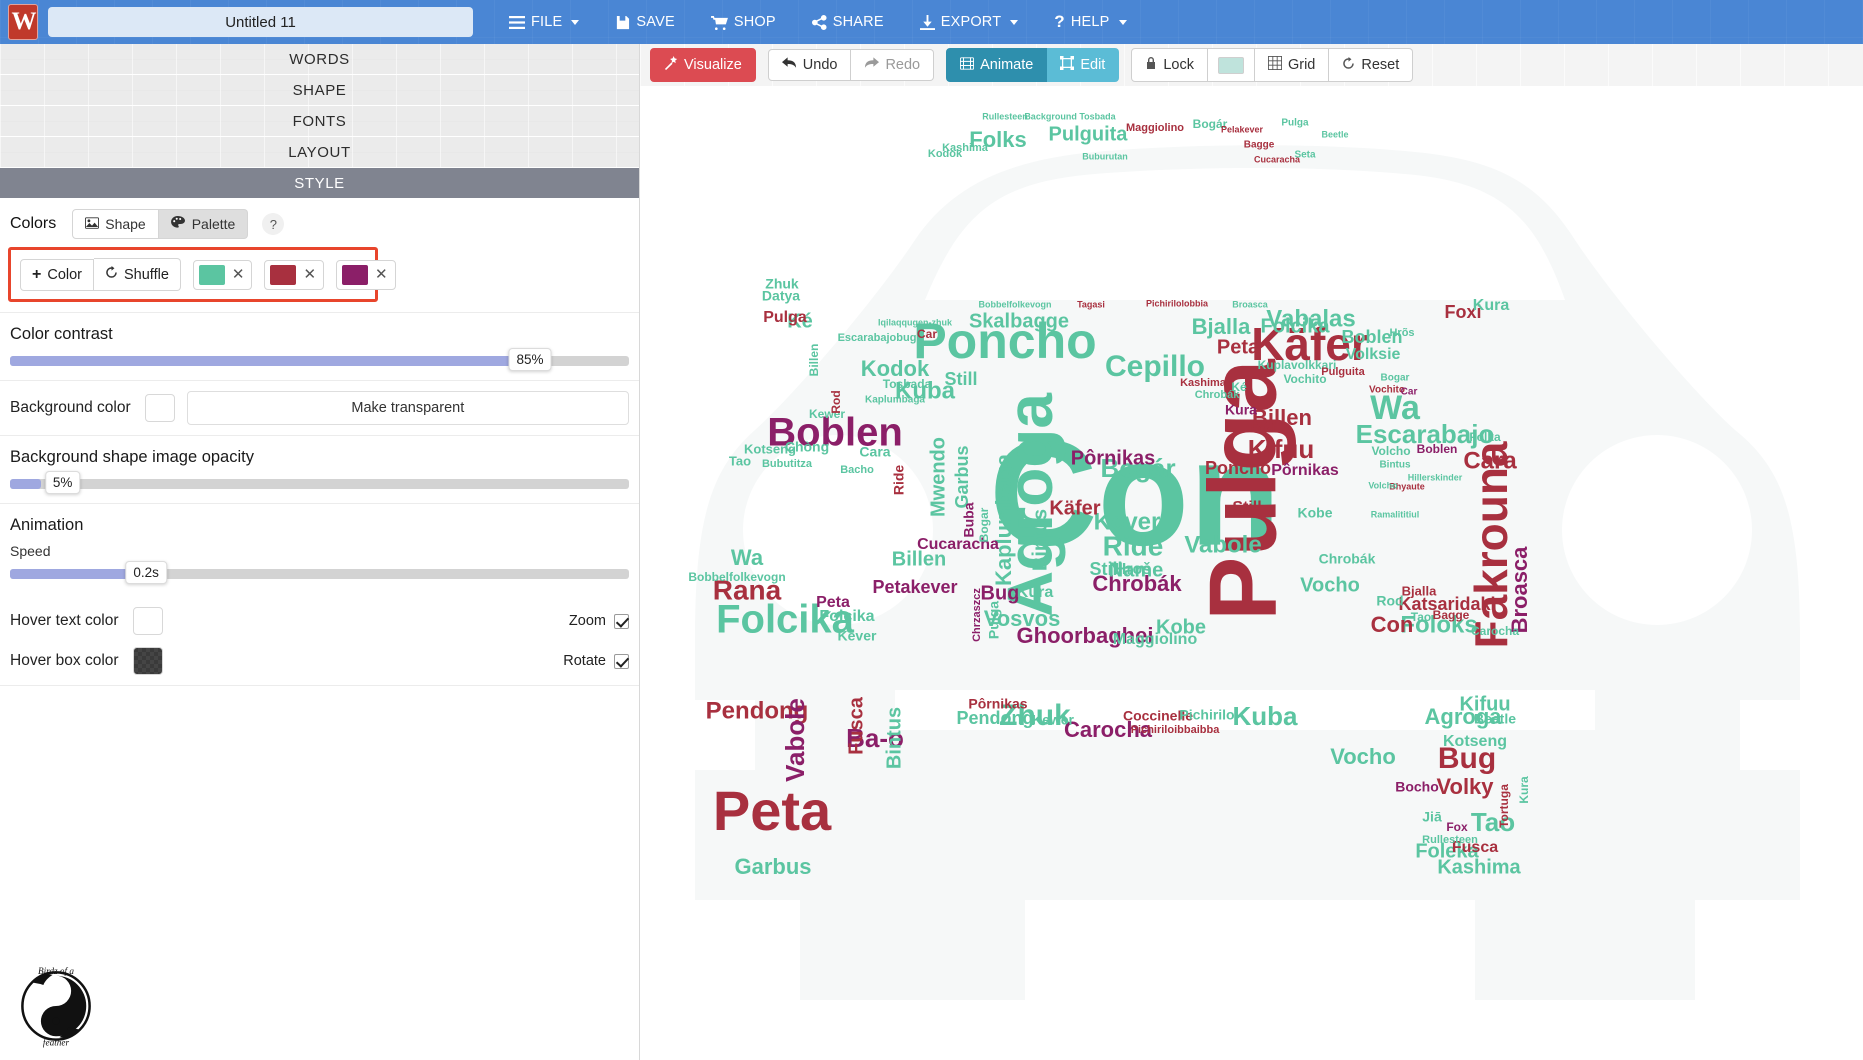 This screenshot has height=1060, width=1863. What do you see at coordinates (1003, 519) in the screenshot?
I see `cloud-word: Kaplumbaga` at bounding box center [1003, 519].